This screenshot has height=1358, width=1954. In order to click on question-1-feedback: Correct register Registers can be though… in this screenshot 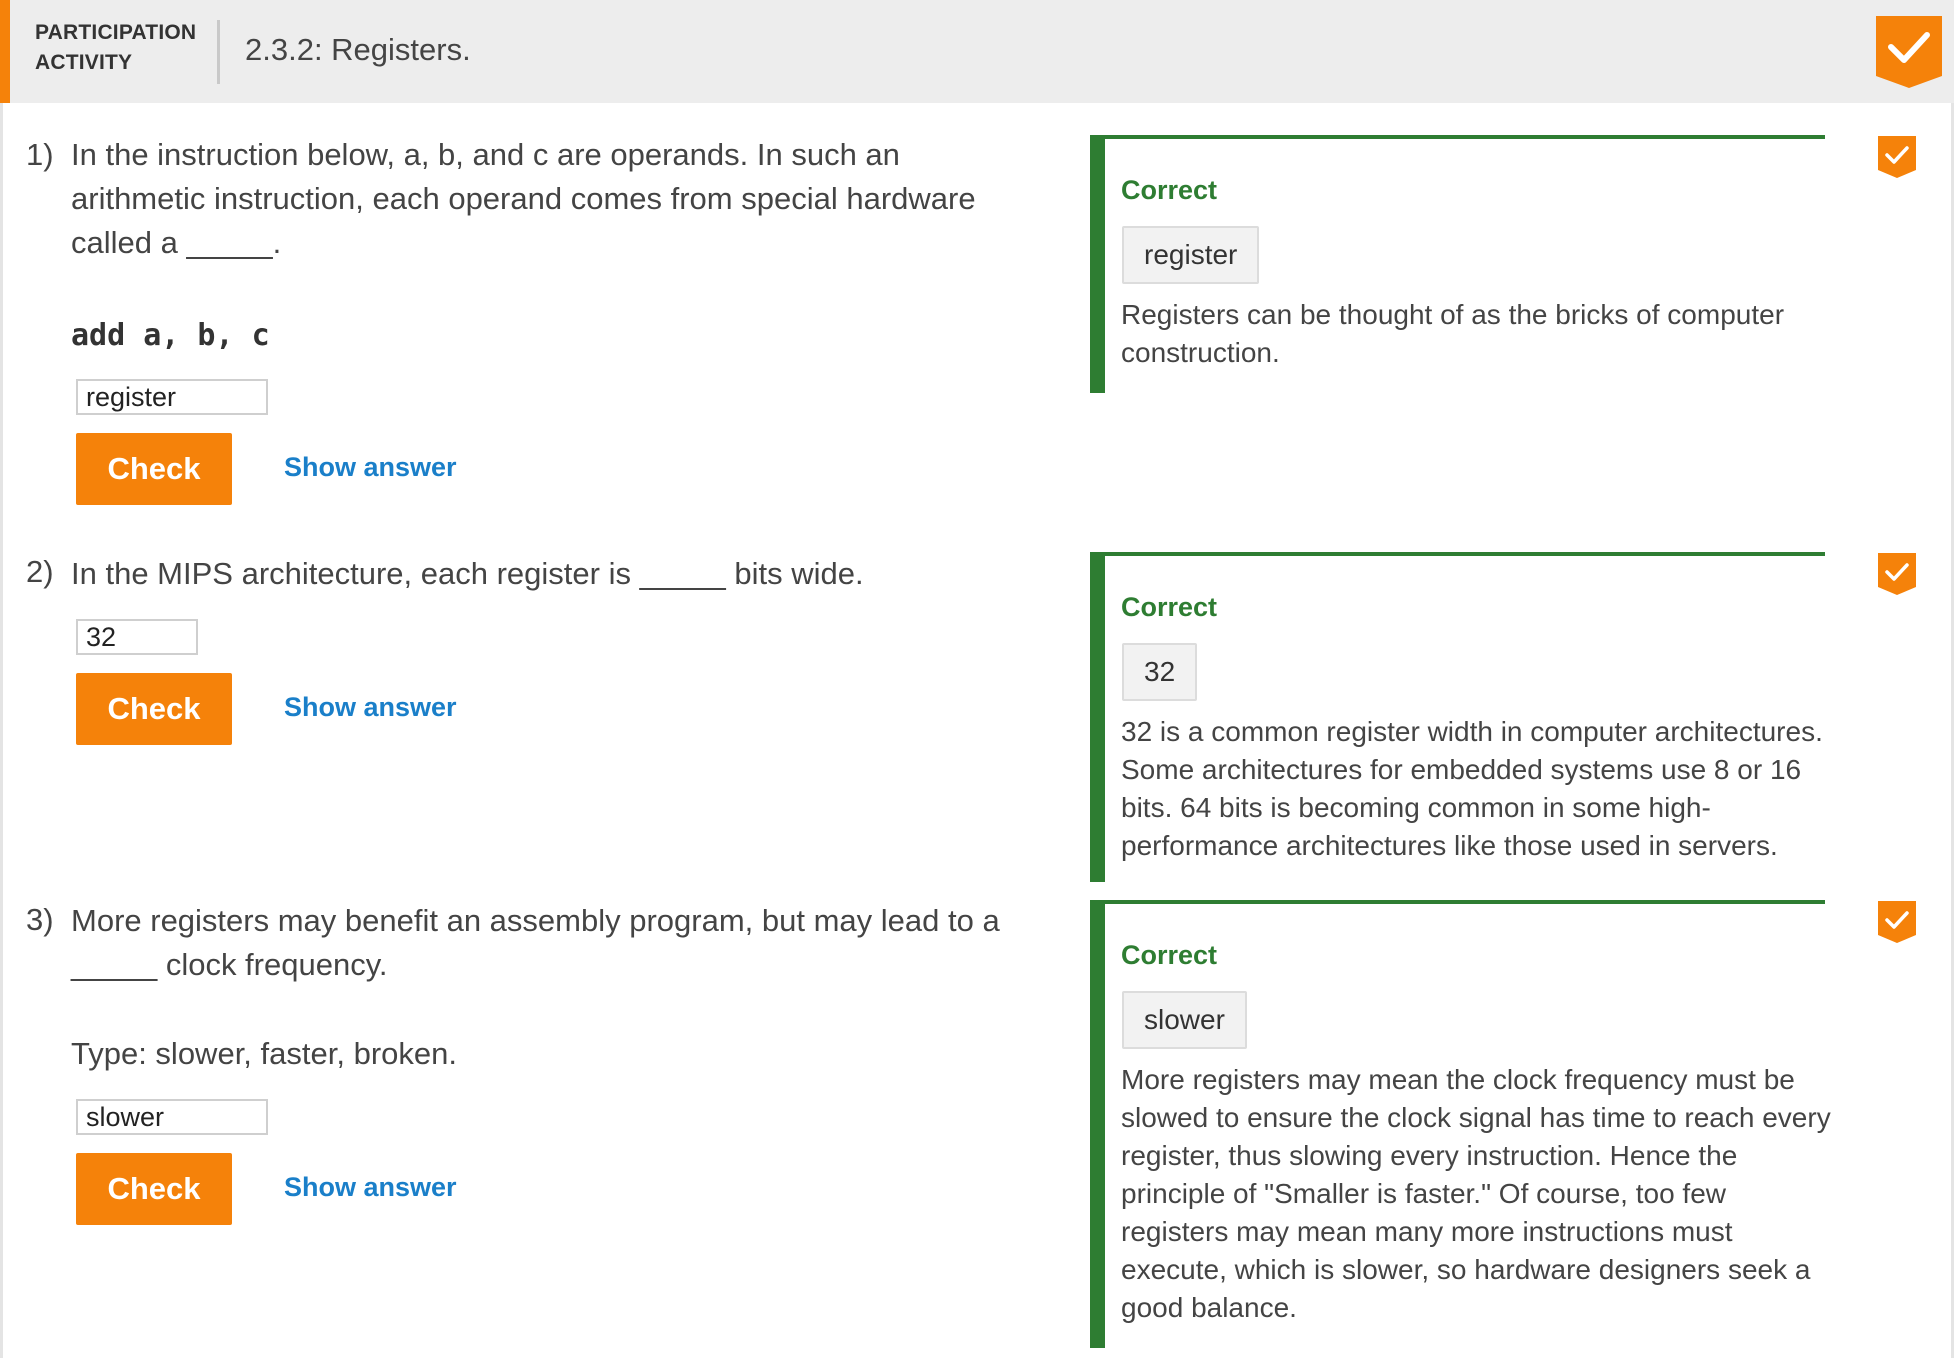, I will do `click(1457, 264)`.